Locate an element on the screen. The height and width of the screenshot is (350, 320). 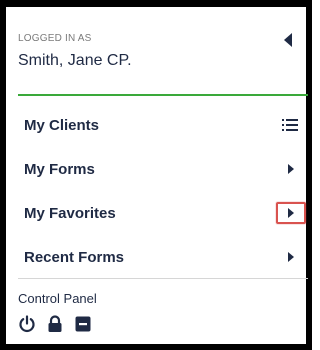
control-panel-title: Control Panel is located at coordinates (57, 298).